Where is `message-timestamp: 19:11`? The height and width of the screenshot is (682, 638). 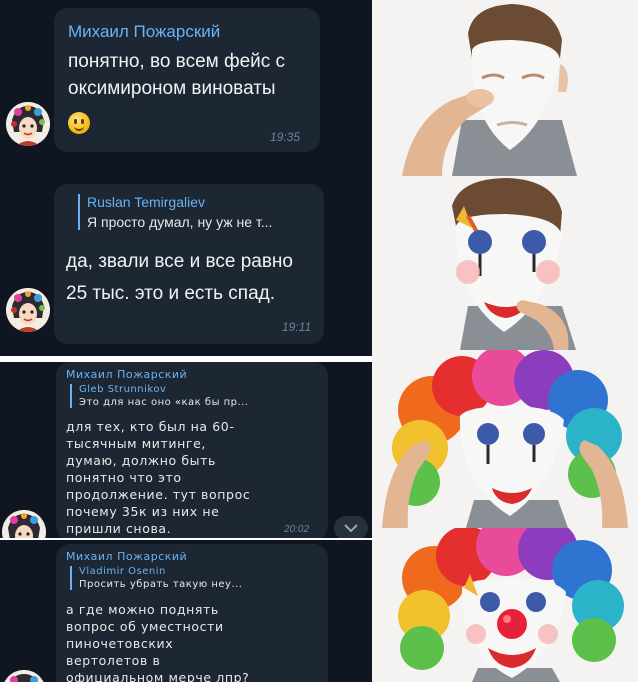 message-timestamp: 19:11 is located at coordinates (297, 327).